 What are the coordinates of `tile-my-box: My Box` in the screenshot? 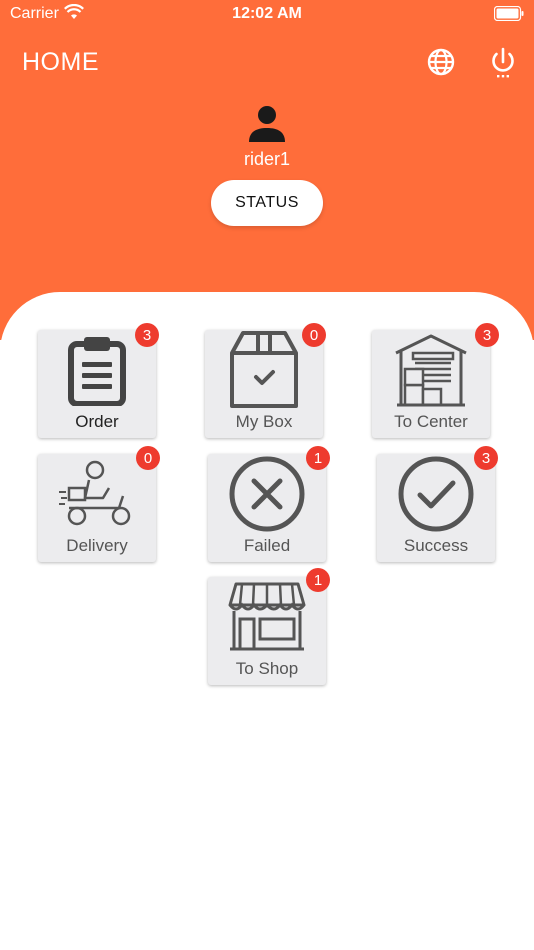 It's located at (264, 384).